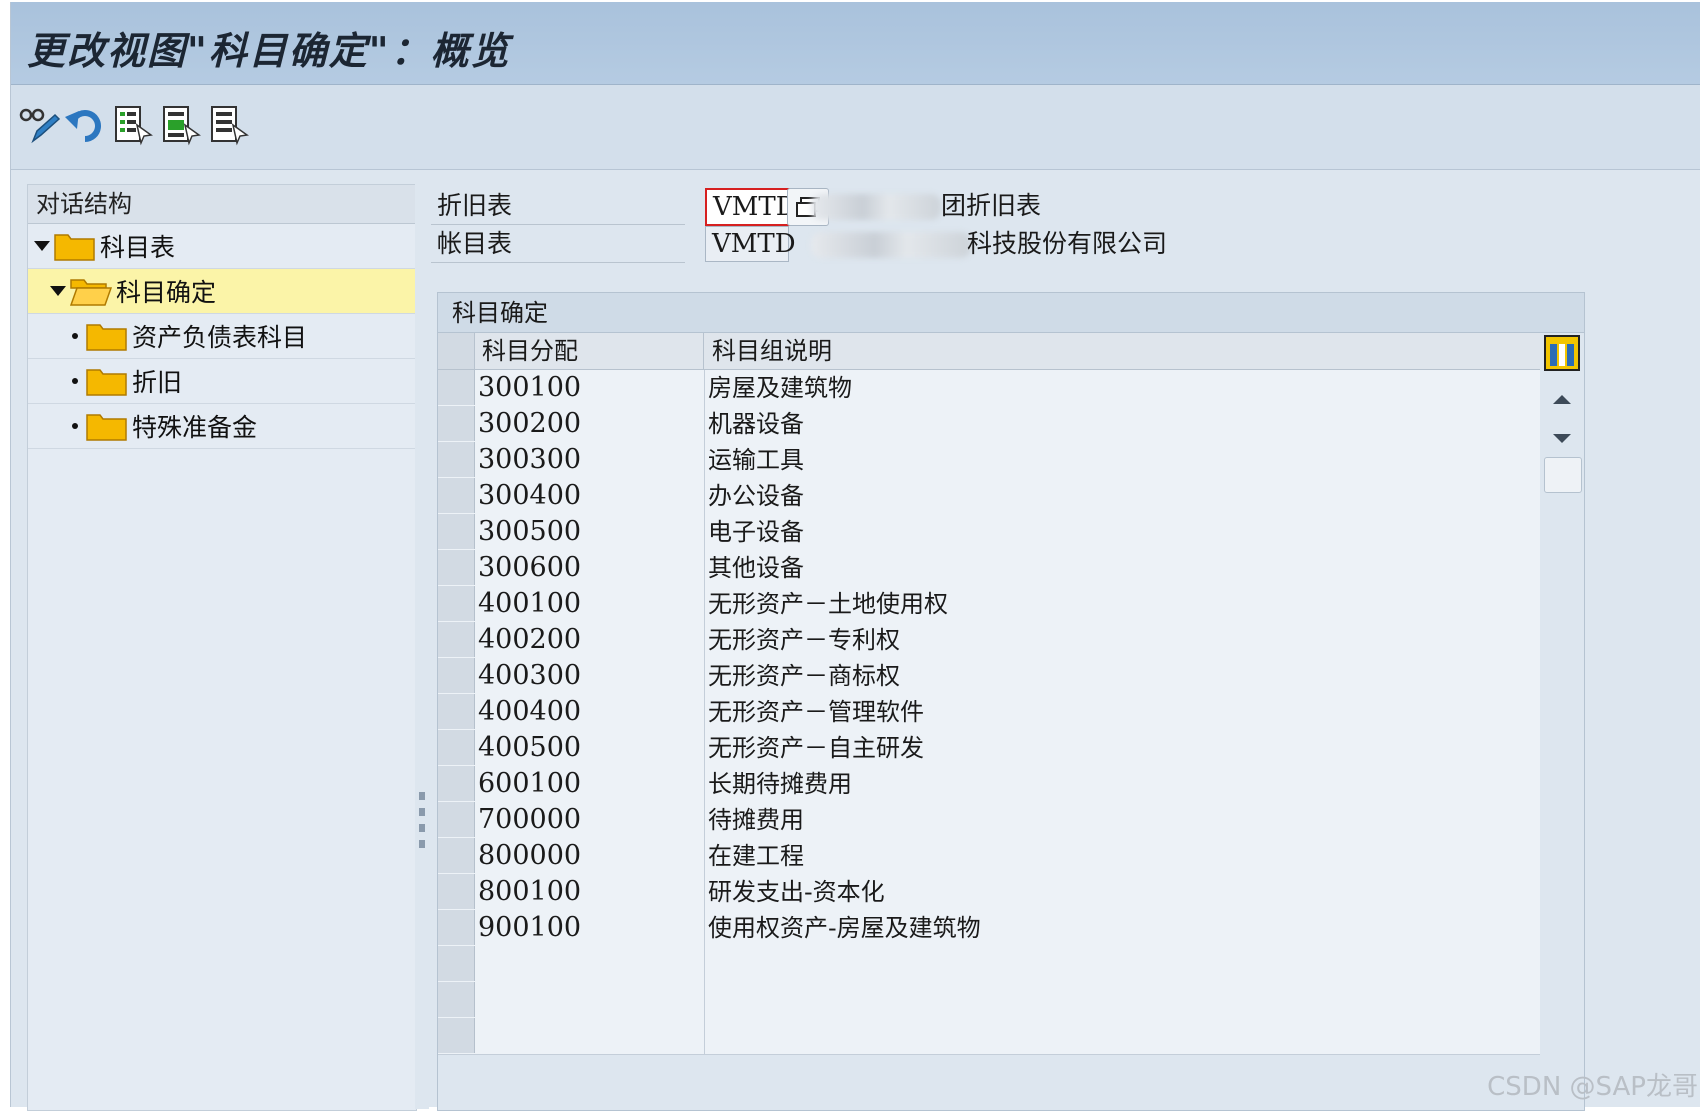 This screenshot has height=1111, width=1700. What do you see at coordinates (590, 351) in the screenshot?
I see `column-header-account-assignment: 科目分配` at bounding box center [590, 351].